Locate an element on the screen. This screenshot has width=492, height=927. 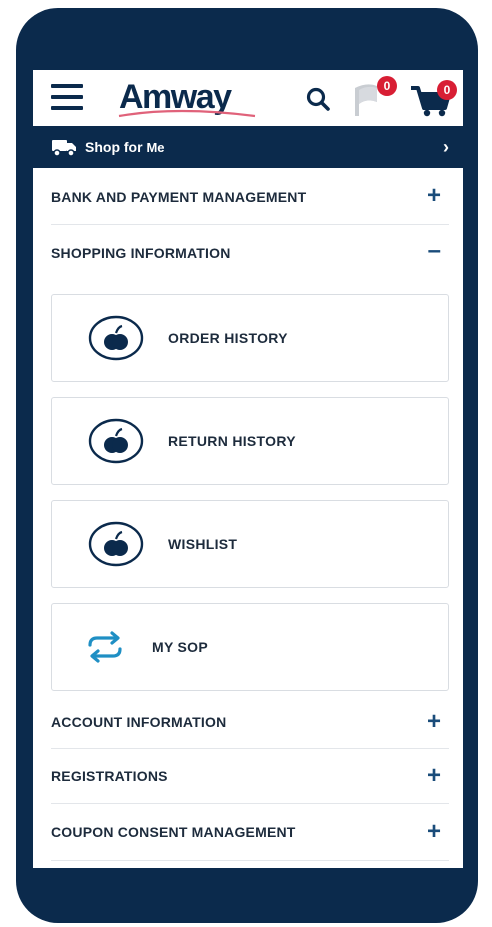
hamburger-menu-icon is located at coordinates (67, 97).